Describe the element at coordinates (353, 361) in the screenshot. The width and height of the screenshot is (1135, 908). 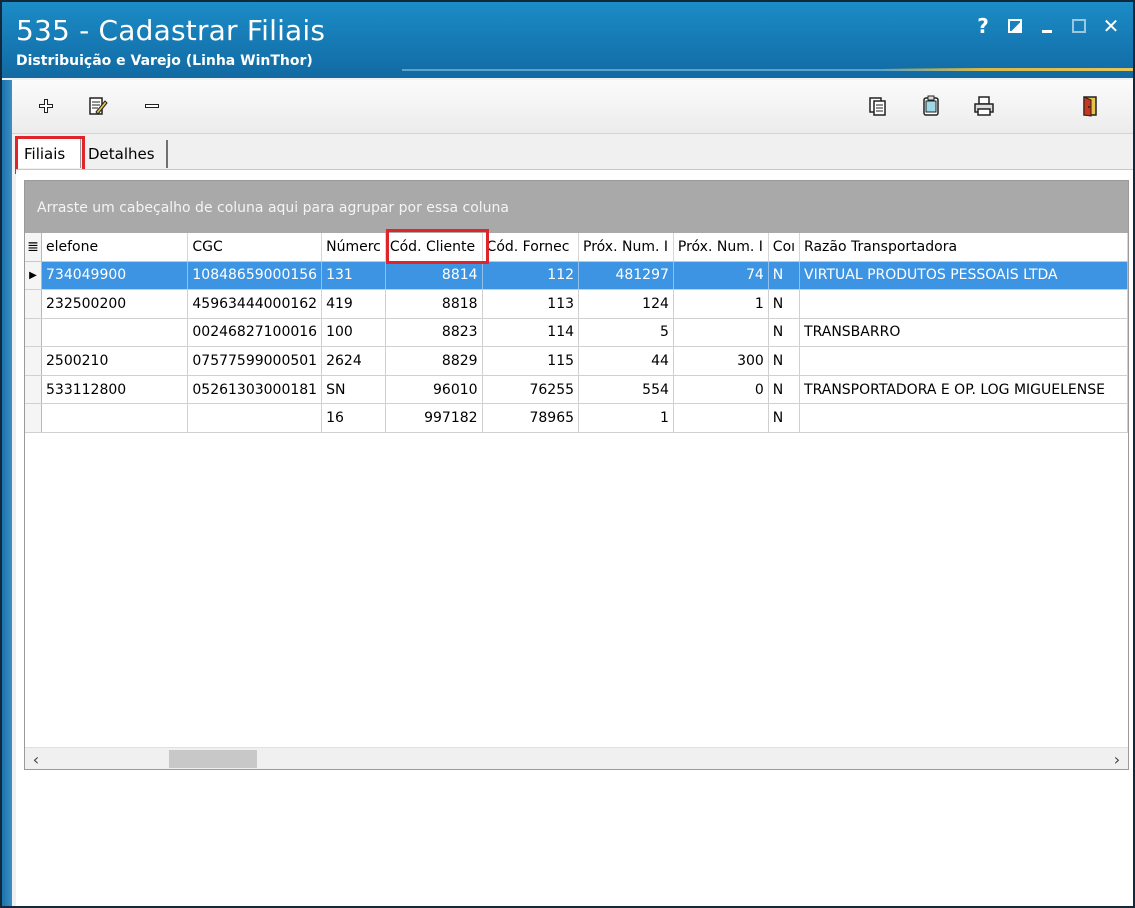
I see `table-cell: 2624` at that location.